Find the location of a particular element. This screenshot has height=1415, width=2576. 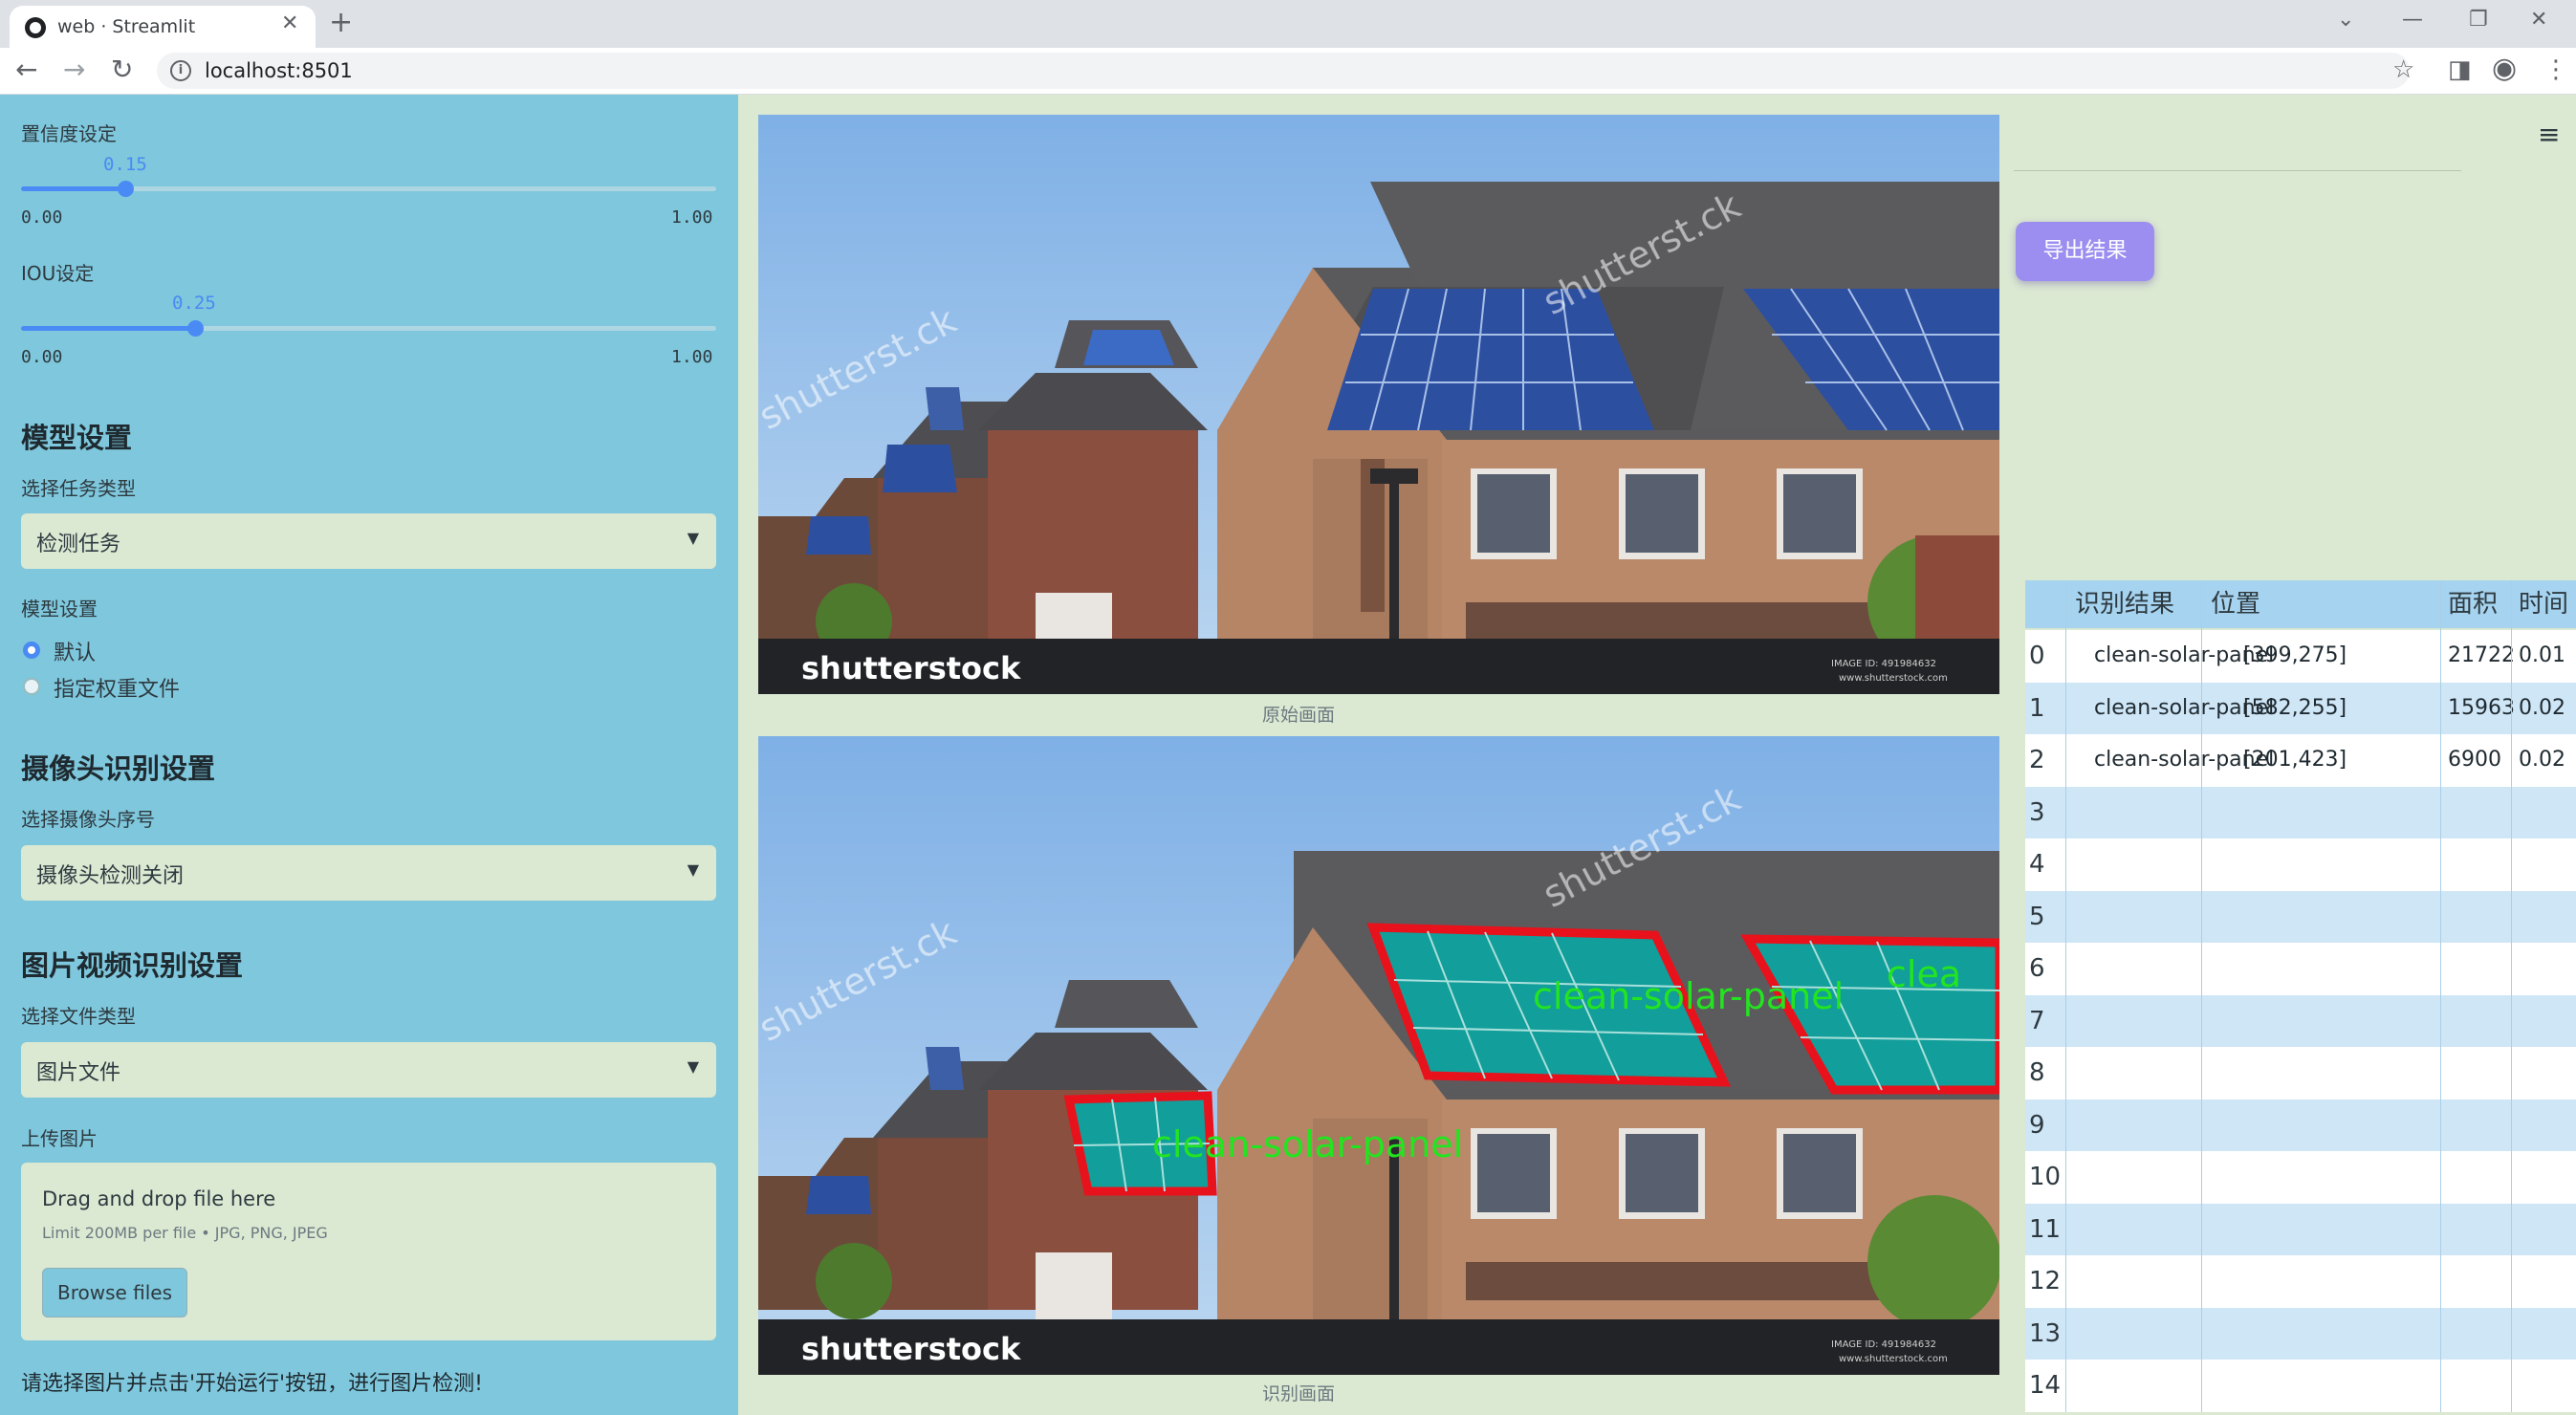

table-row: 13 is located at coordinates (2300, 1334).